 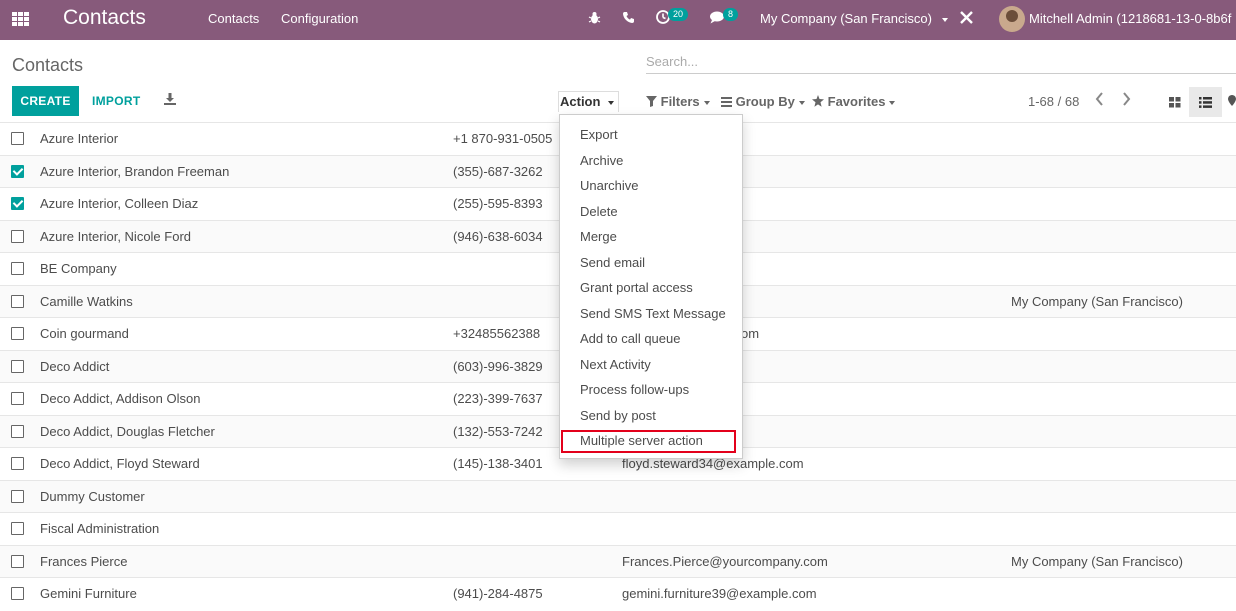 I want to click on action-menu-item-export: Export, so click(x=599, y=134).